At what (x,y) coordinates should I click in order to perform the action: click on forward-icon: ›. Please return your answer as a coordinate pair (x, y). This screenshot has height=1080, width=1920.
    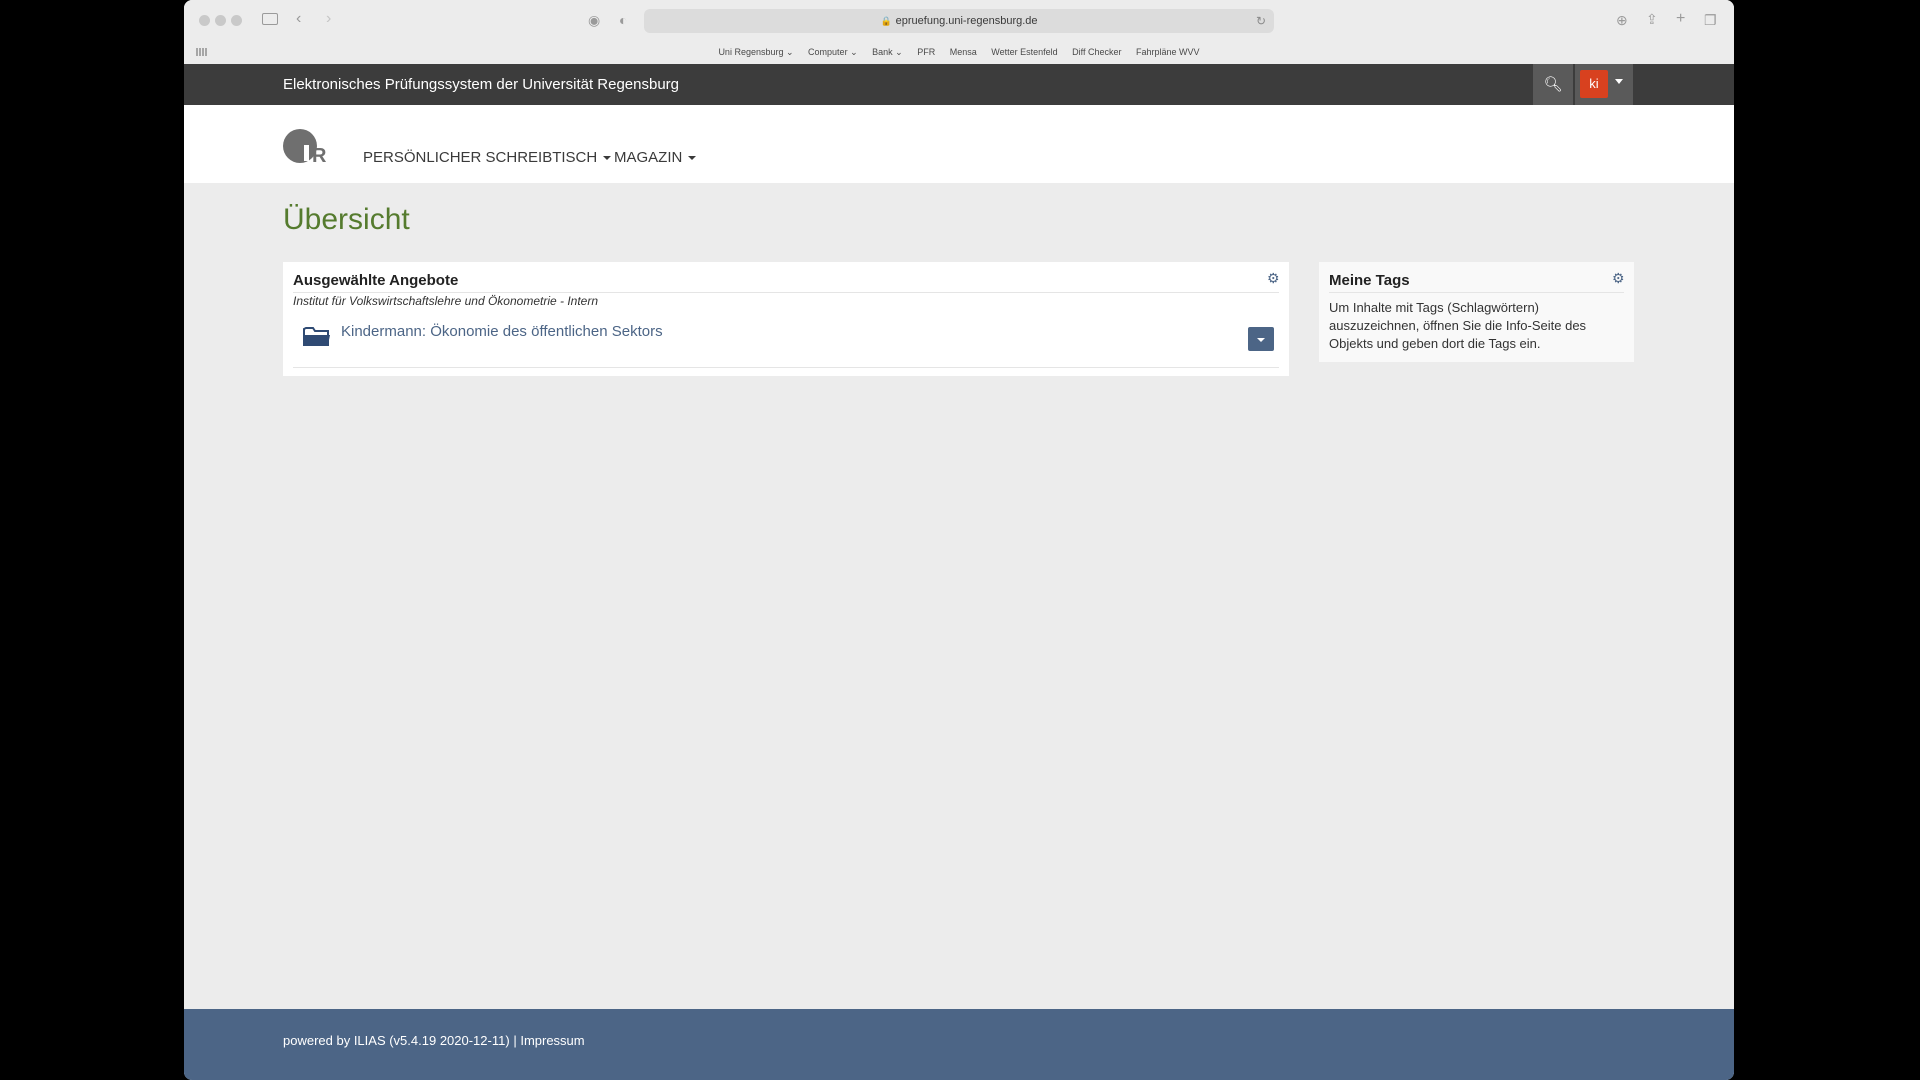
    Looking at the image, I should click on (328, 19).